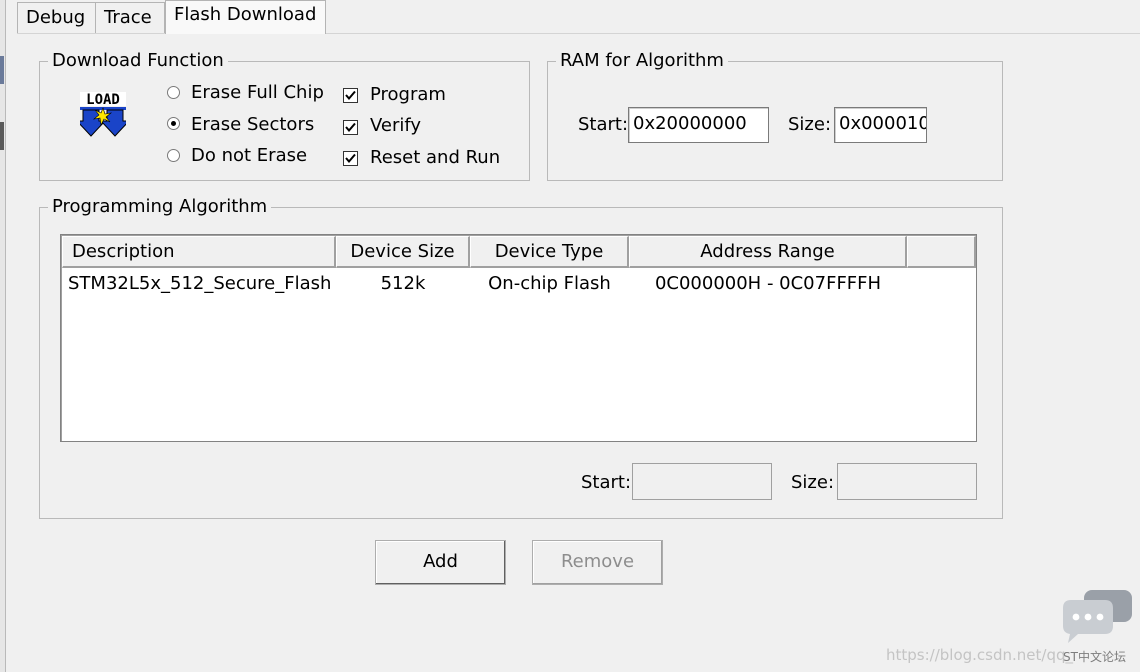  Describe the element at coordinates (810, 124) in the screenshot. I see `ram-size-label: Size:` at that location.